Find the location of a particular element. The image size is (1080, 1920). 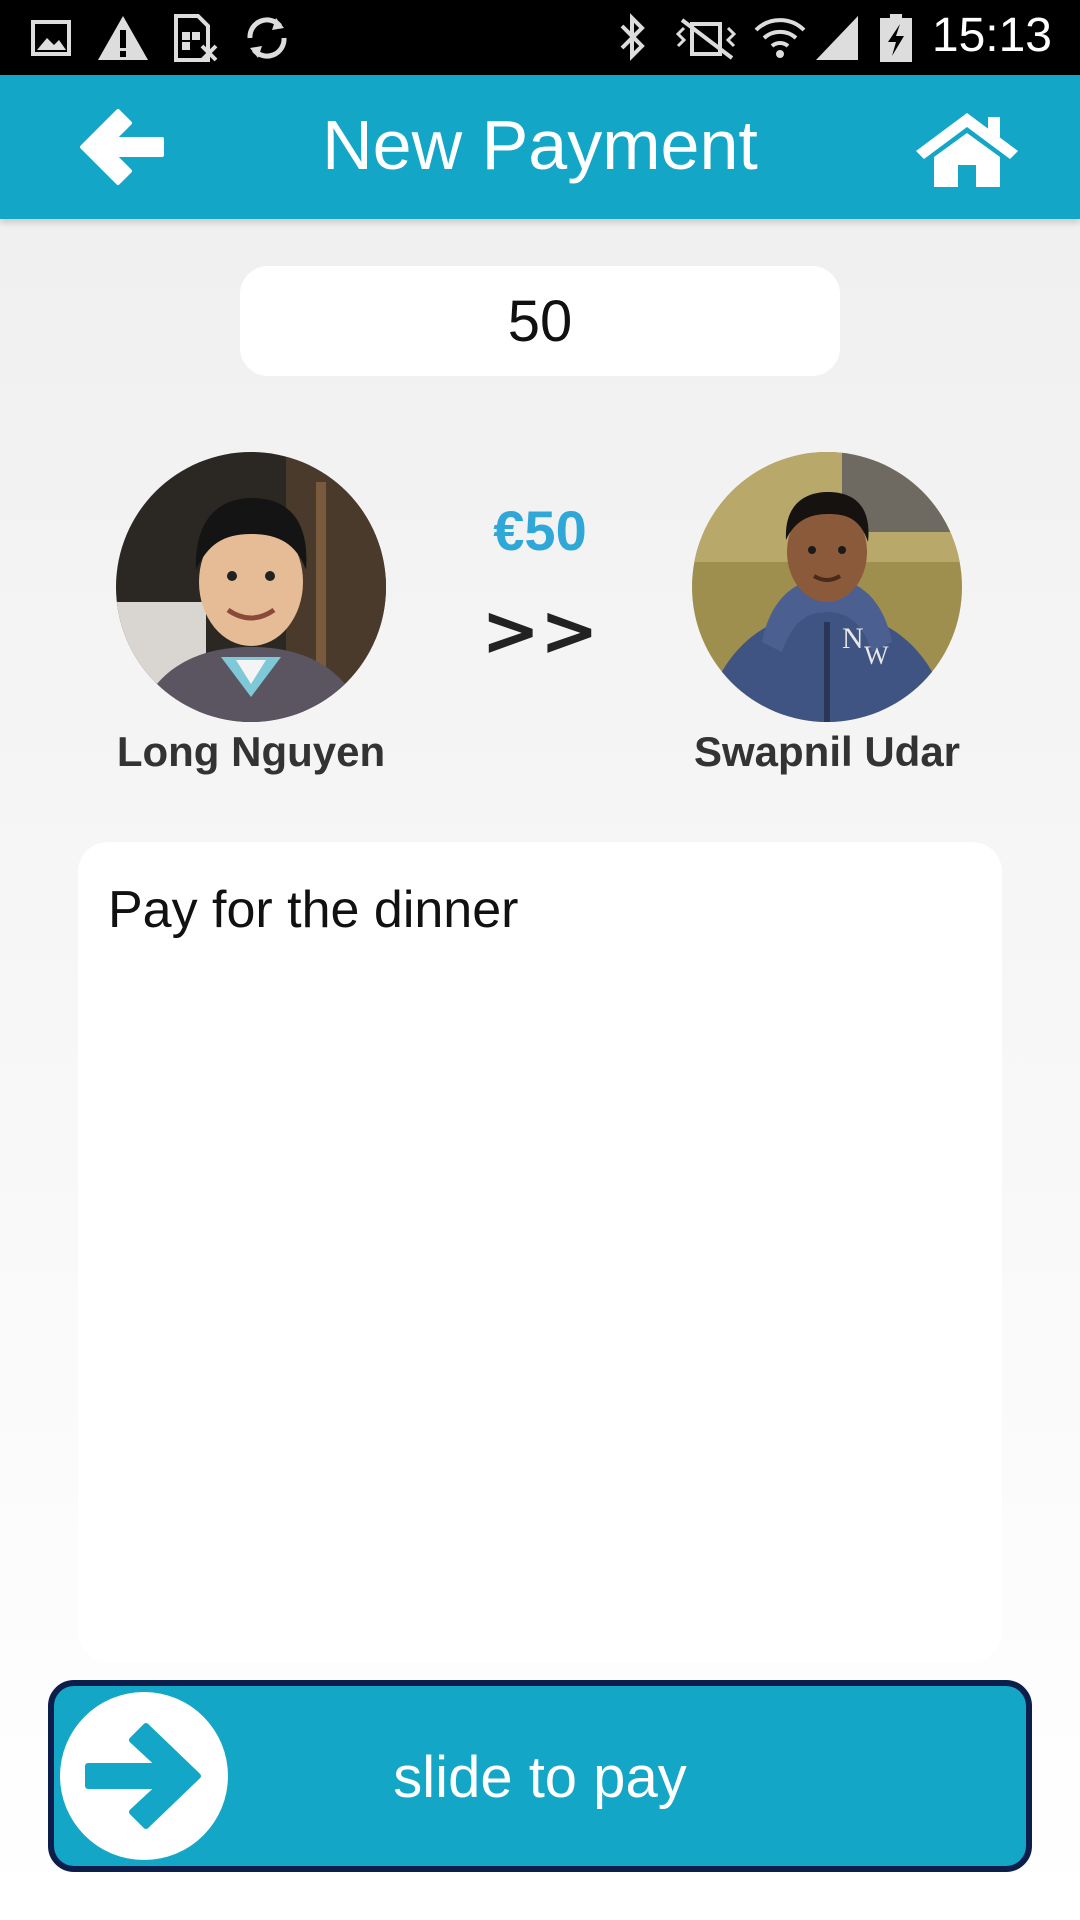

amount-input is located at coordinates (540, 321).